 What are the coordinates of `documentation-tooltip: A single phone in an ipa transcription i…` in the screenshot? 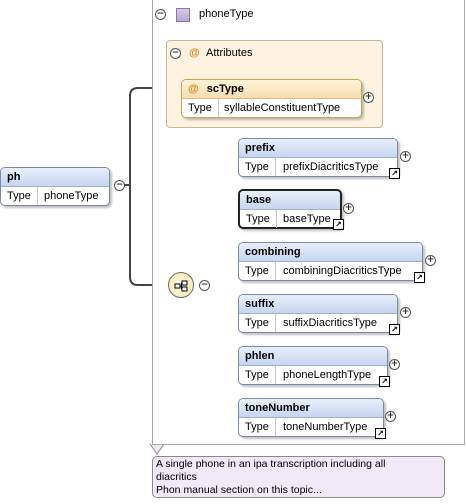 It's located at (298, 477).